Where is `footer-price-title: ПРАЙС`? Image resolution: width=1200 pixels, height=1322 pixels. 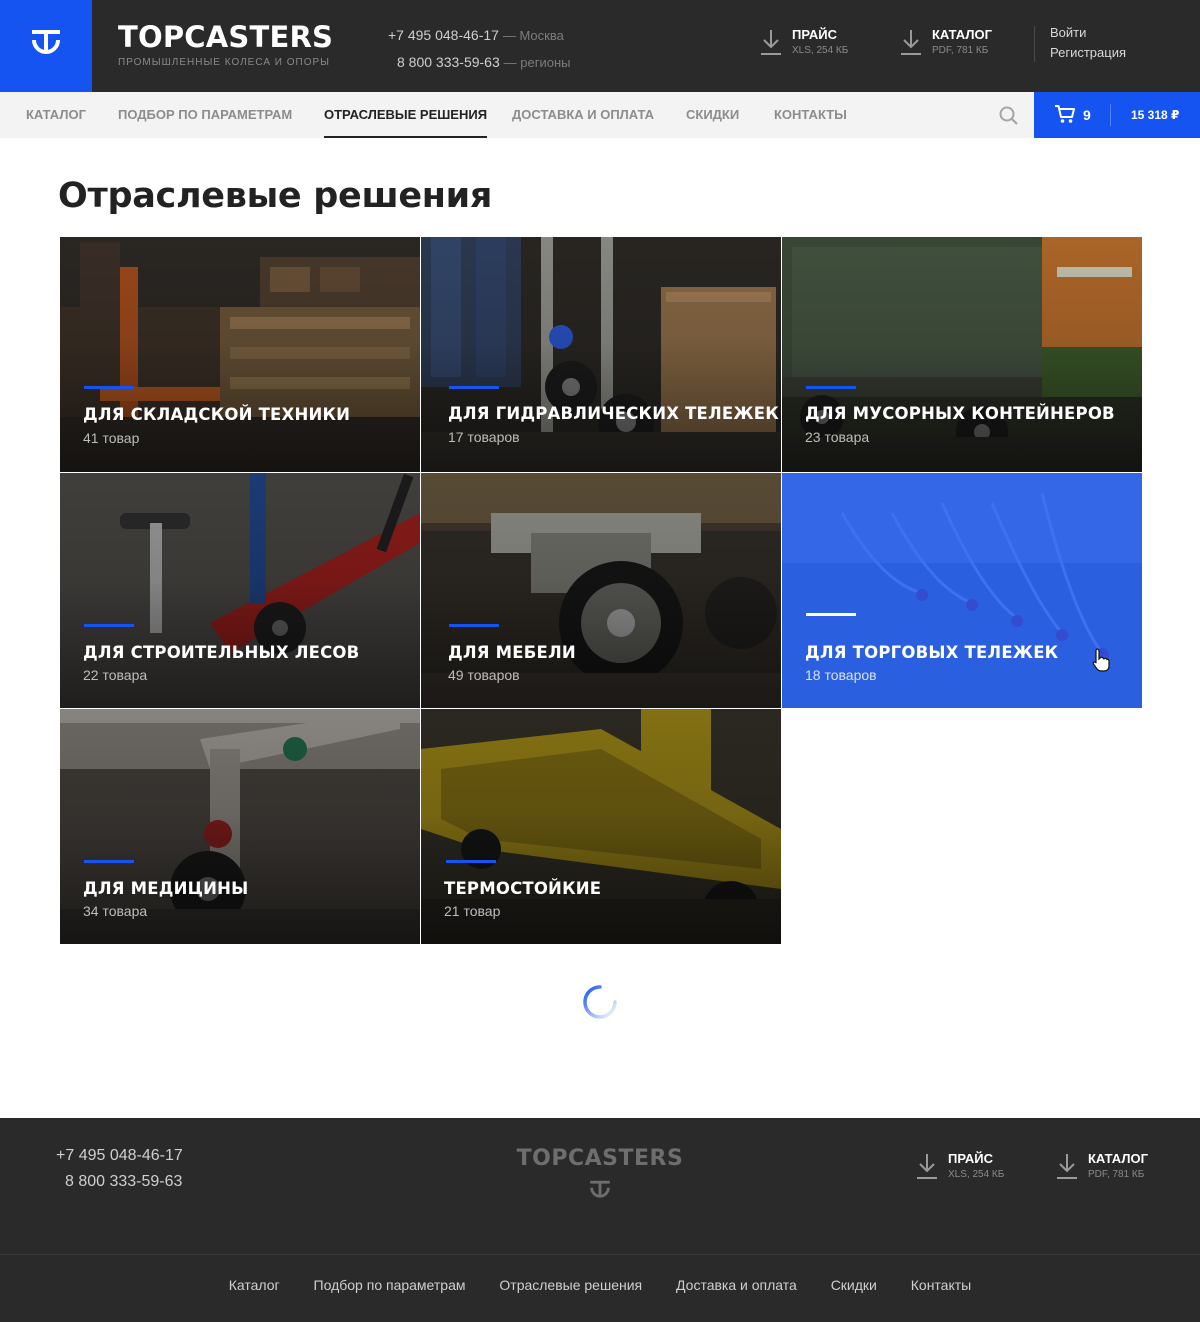
footer-price-title: ПРАЙС is located at coordinates (970, 1158).